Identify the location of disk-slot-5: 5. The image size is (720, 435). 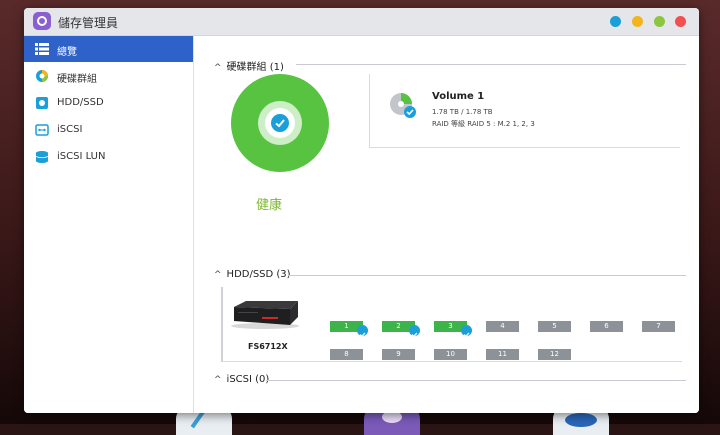
(554, 326).